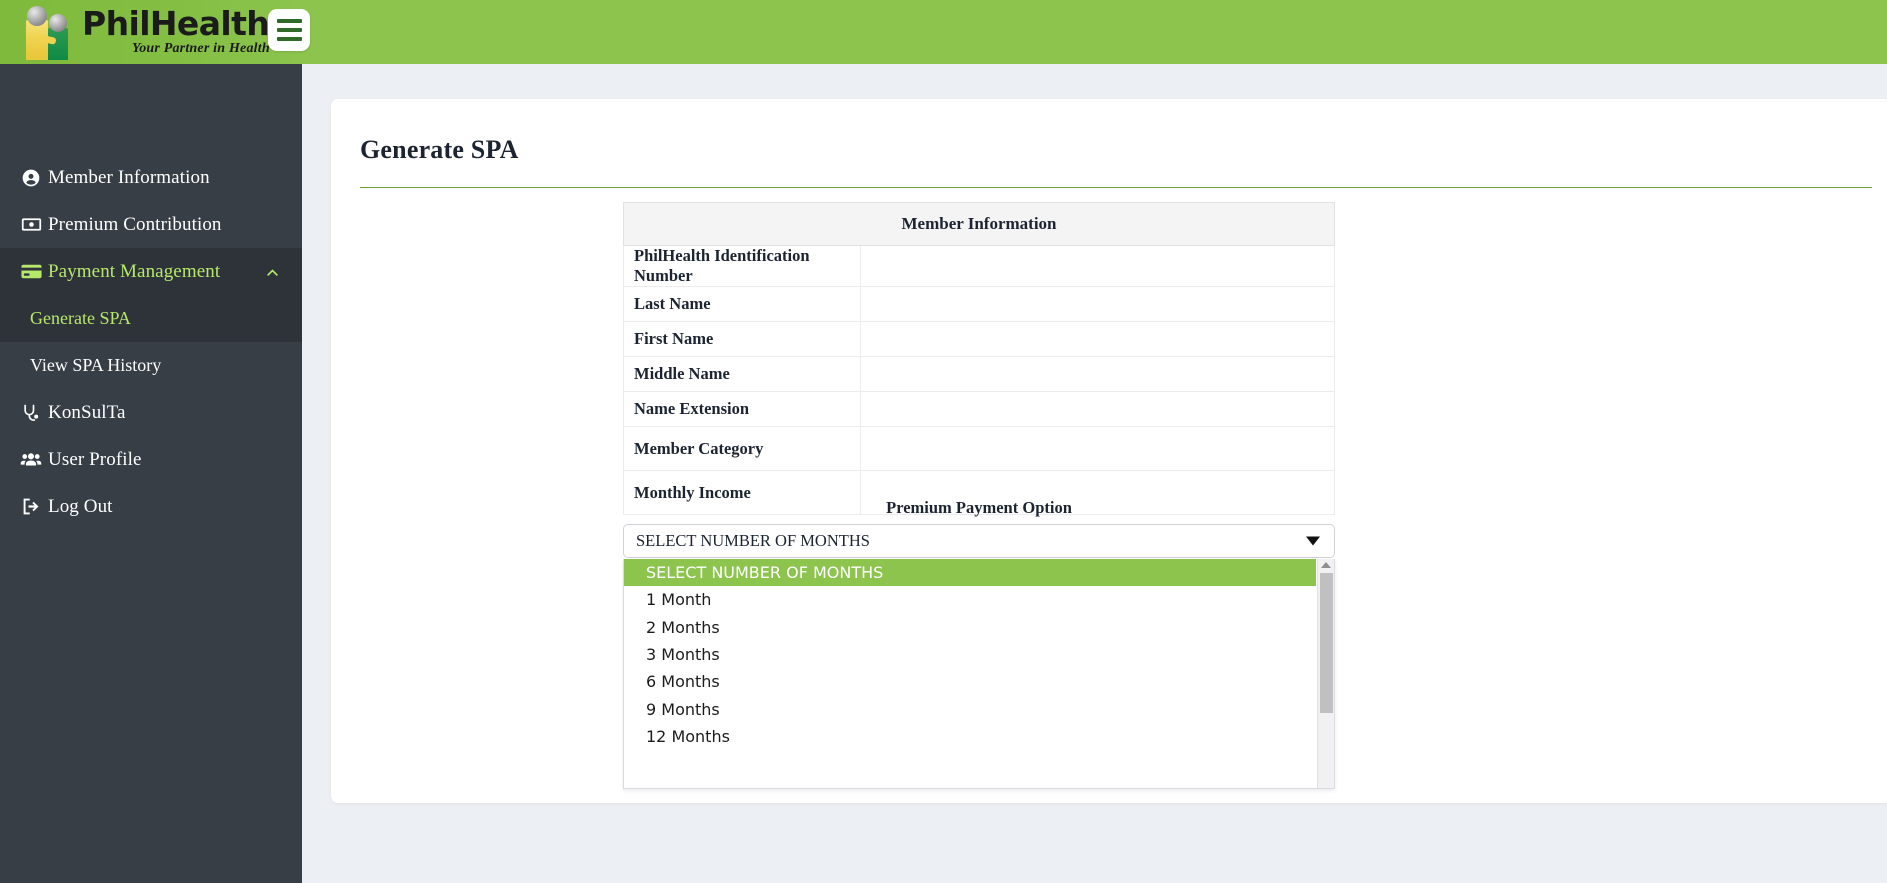  Describe the element at coordinates (688, 736) in the screenshot. I see `dropdown-option-label: 12 Months` at that location.